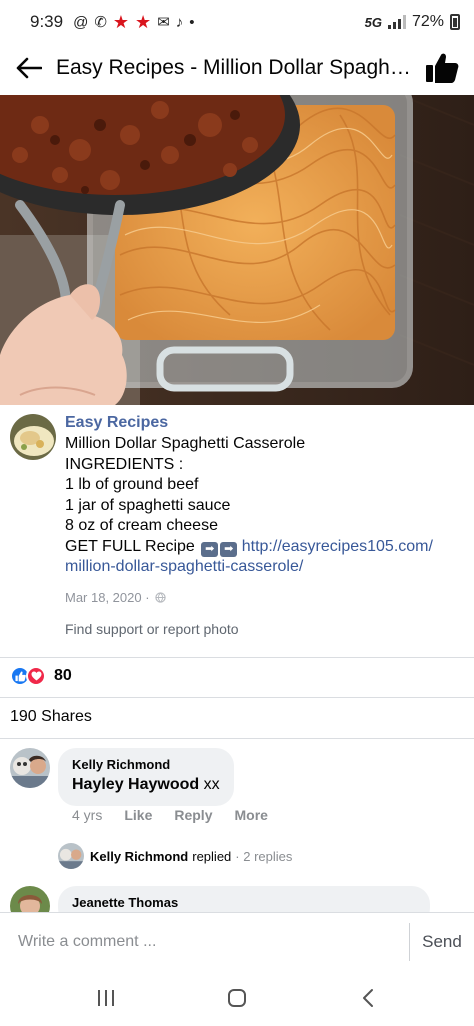 The image size is (474, 1026). Describe the element at coordinates (193, 815) in the screenshot. I see `comment-reply-button: Reply` at that location.